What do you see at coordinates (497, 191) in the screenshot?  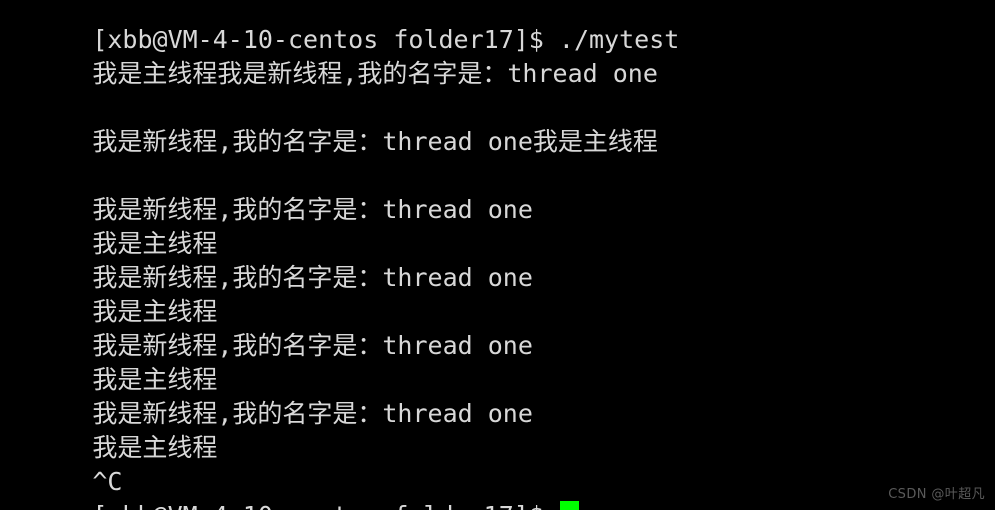 I see `terminal-line-output-3: 我是新线程,我的名字是：thread one` at bounding box center [497, 191].